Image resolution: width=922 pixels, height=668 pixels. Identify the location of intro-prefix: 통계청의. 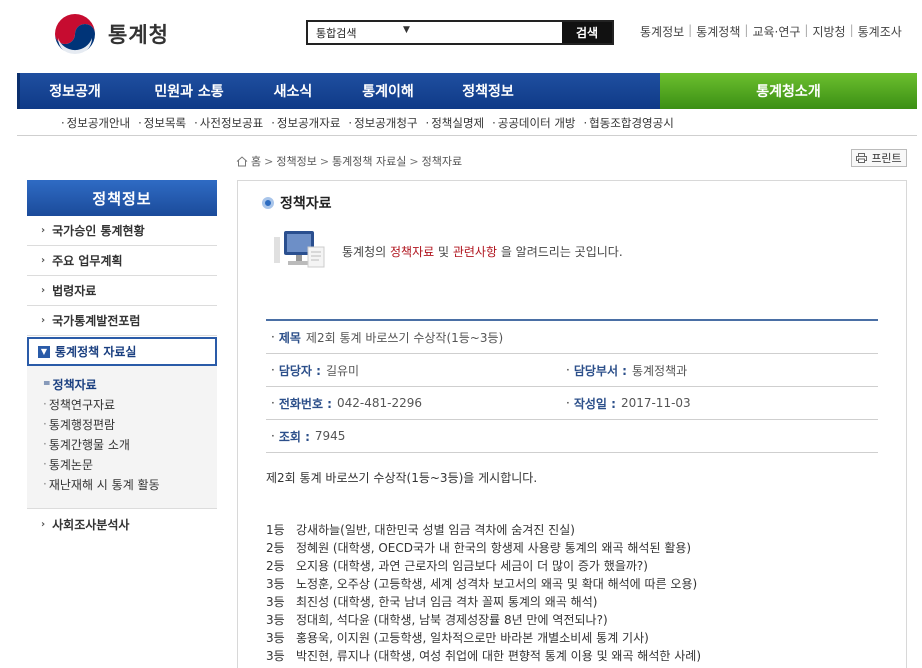
(366, 251).